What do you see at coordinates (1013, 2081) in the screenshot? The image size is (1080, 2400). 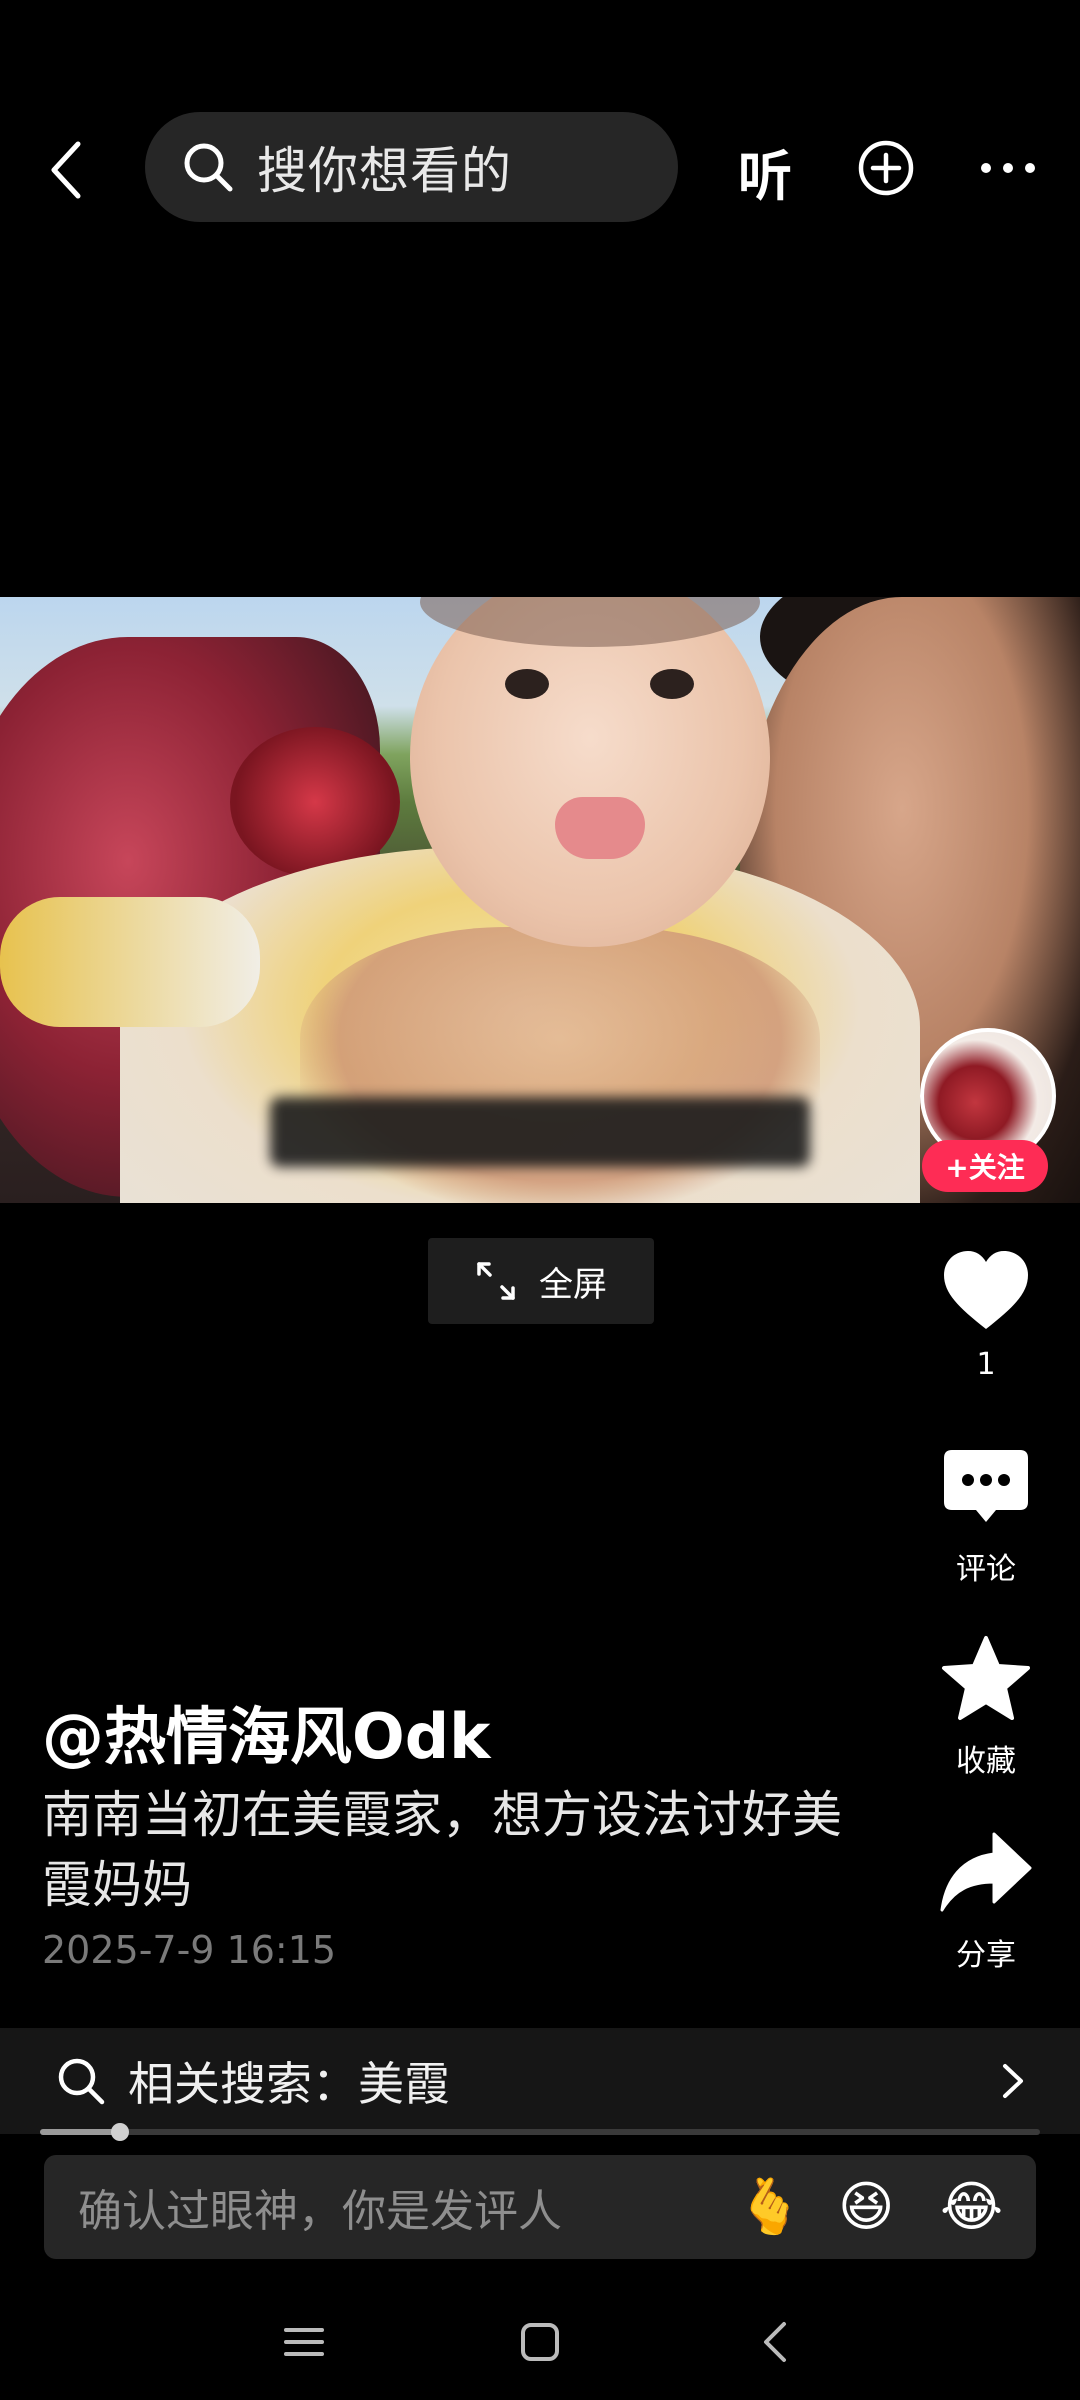 I see `chevron-right-icon` at bounding box center [1013, 2081].